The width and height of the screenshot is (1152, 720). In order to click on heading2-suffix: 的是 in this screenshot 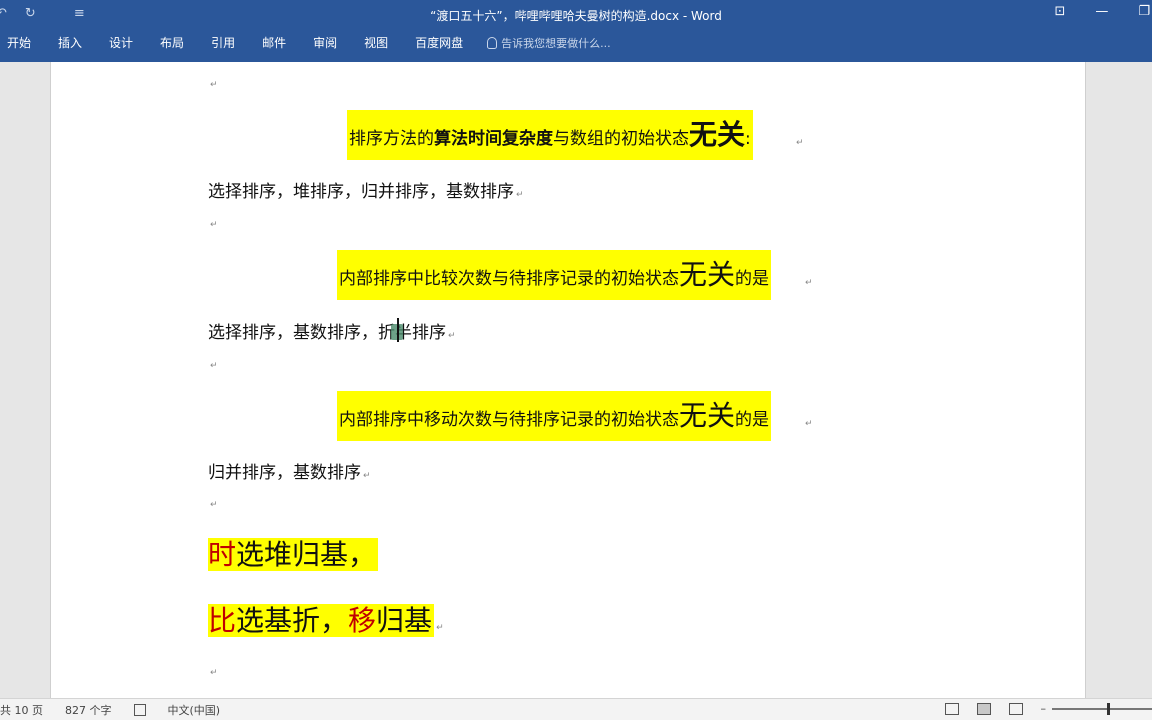, I will do `click(752, 279)`.